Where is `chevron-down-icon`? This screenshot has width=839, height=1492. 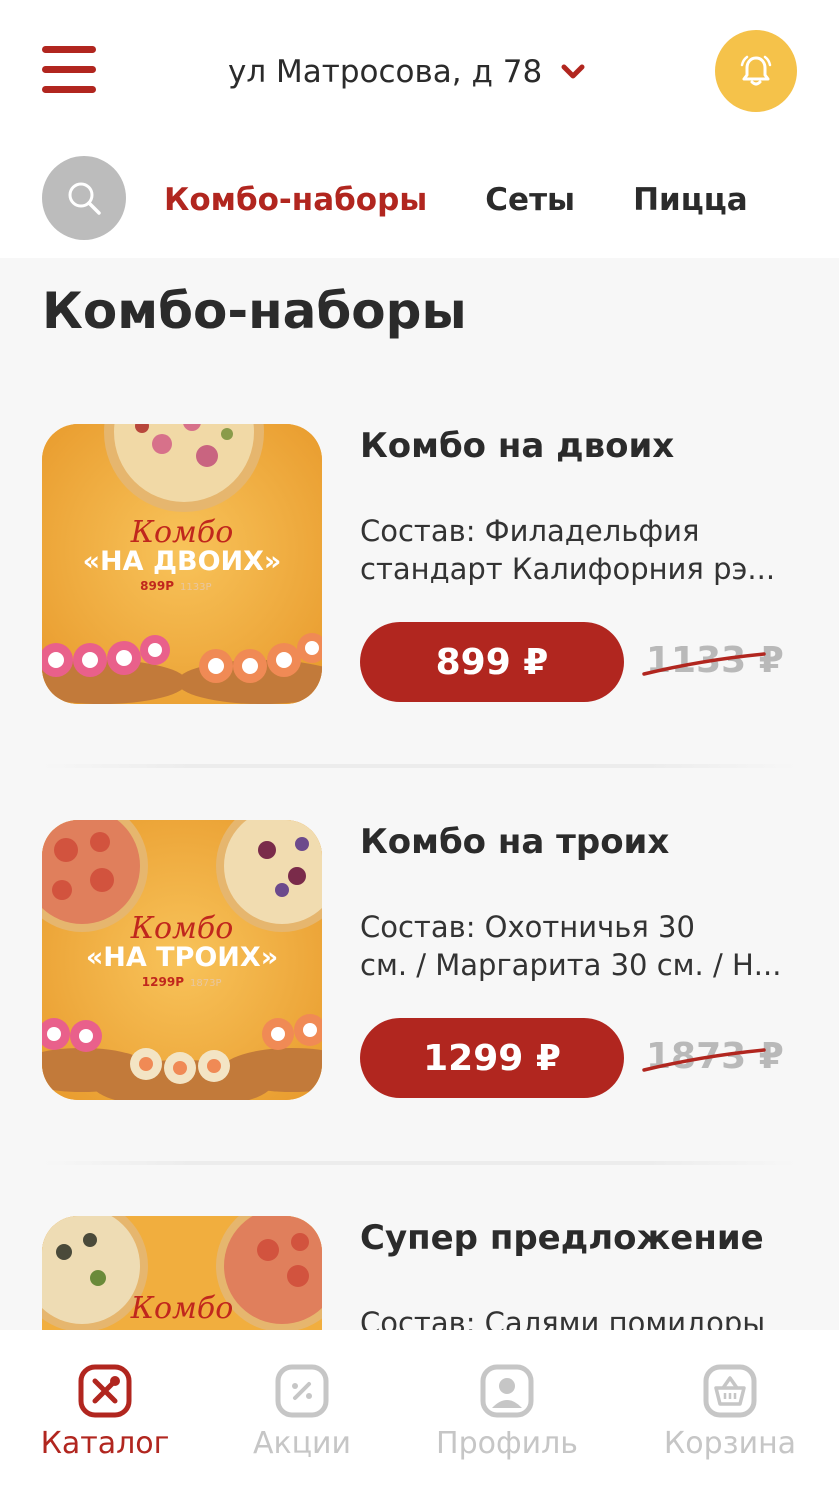 chevron-down-icon is located at coordinates (573, 71).